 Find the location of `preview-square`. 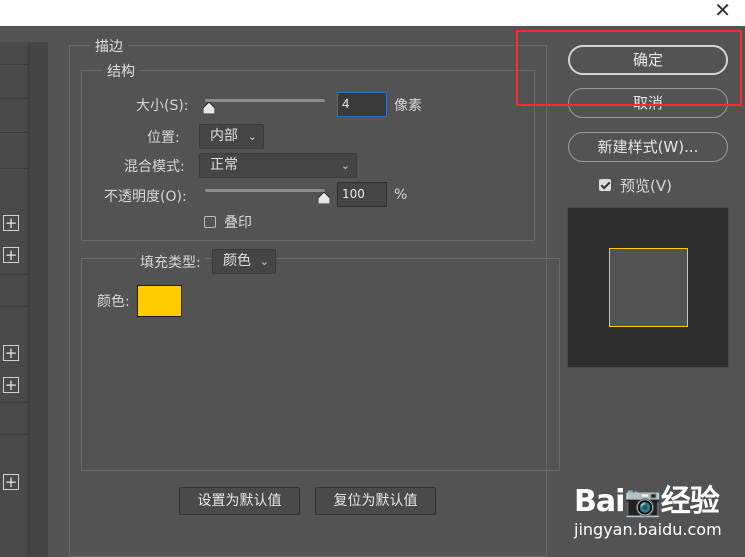

preview-square is located at coordinates (648, 287).